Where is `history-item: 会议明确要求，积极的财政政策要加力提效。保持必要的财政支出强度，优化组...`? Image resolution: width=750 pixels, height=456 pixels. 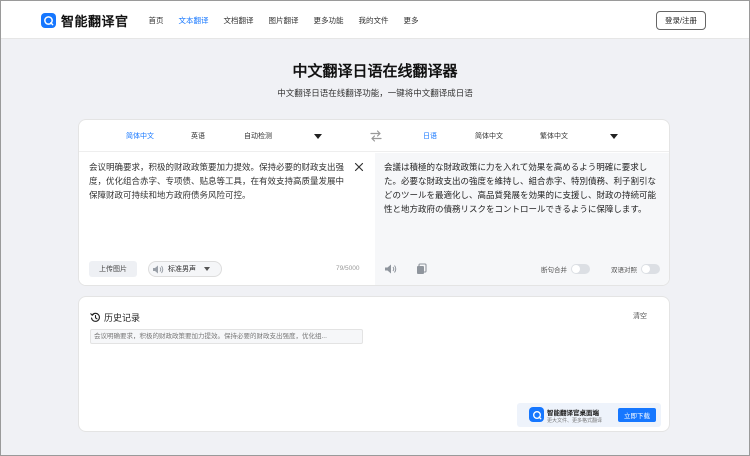
history-item: 会议明确要求，积极的财政政策要加力提效。保持必要的财政支出强度，优化组... is located at coordinates (226, 336).